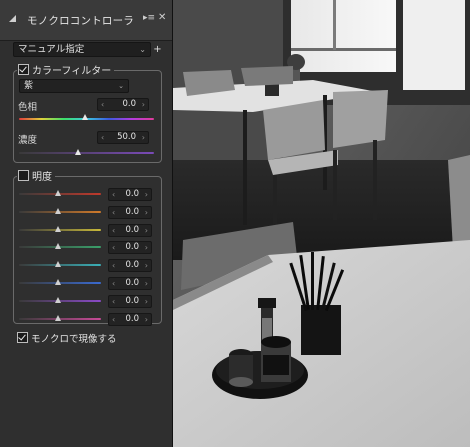  I want to click on panel-titlebar: モノクロコントローラ ▸≡ ✕, so click(86, 20).